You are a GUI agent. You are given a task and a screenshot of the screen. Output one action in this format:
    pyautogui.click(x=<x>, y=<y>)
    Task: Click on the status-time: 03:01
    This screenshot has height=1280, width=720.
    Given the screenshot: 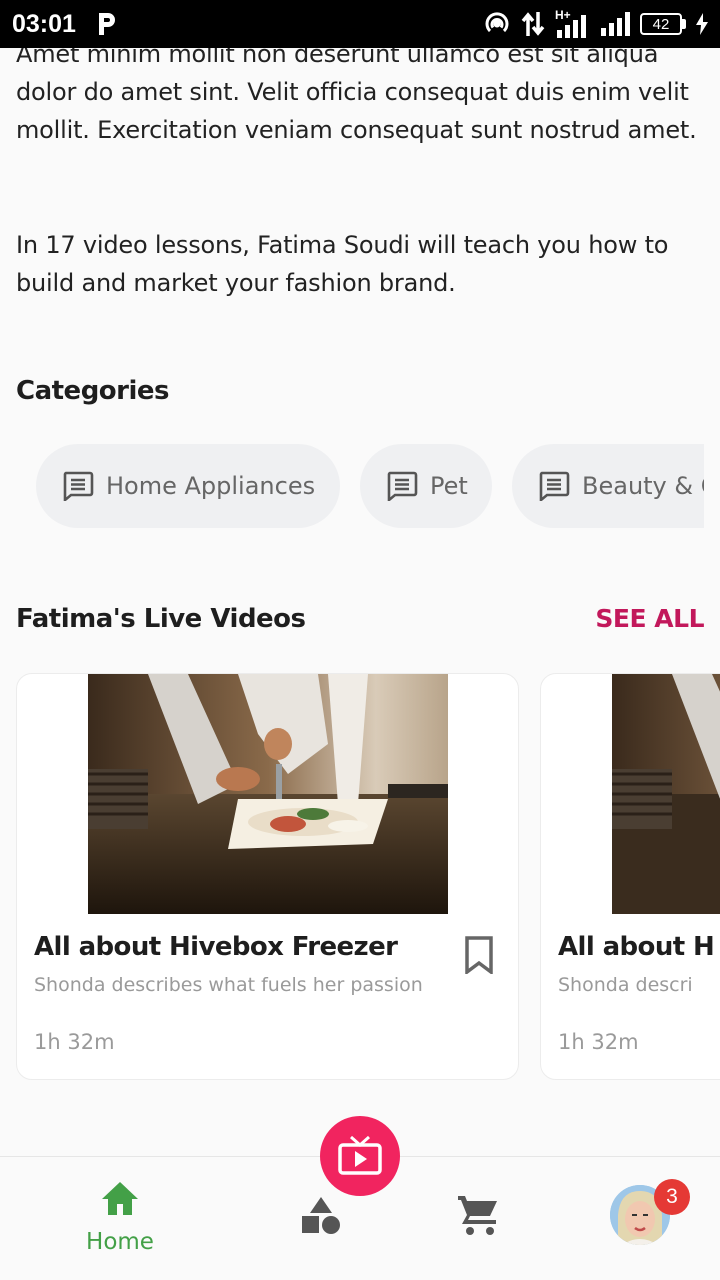 What is the action you would take?
    pyautogui.click(x=44, y=23)
    